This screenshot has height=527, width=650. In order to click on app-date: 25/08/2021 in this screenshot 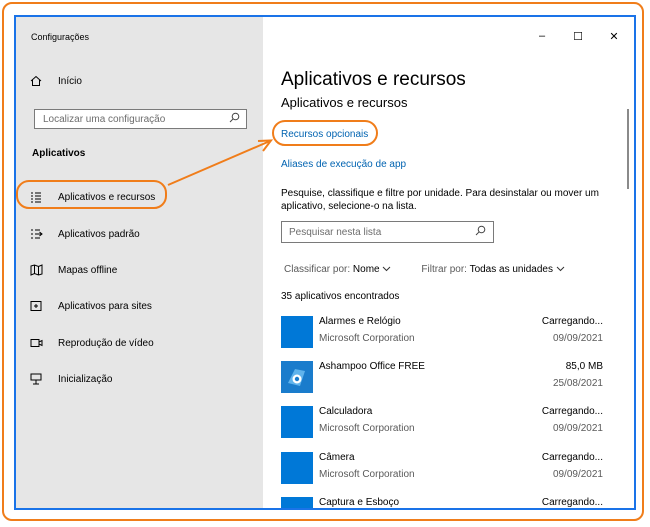, I will do `click(577, 383)`.